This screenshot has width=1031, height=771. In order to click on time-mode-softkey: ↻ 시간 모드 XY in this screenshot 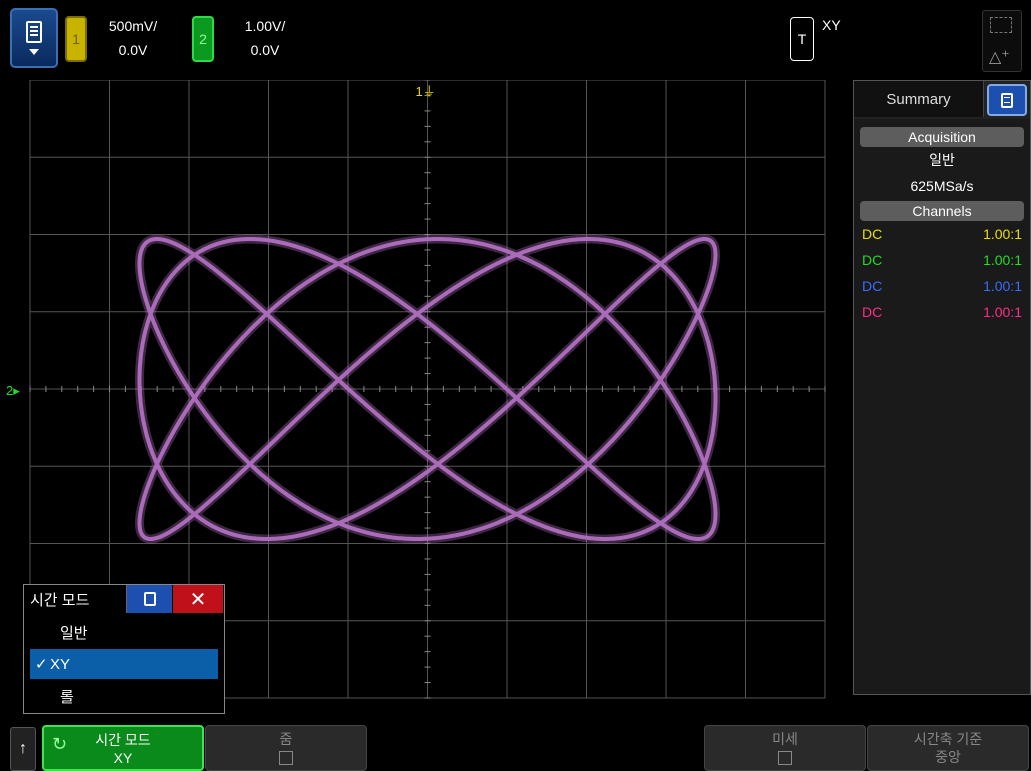, I will do `click(123, 748)`.